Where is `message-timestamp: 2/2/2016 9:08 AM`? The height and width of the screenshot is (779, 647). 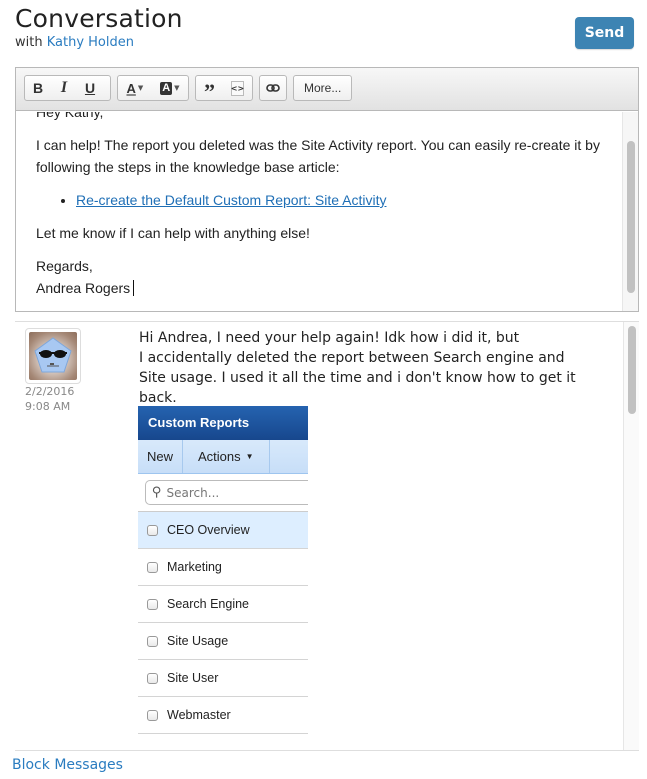
message-timestamp: 2/2/2016 9:08 AM is located at coordinates (49, 399).